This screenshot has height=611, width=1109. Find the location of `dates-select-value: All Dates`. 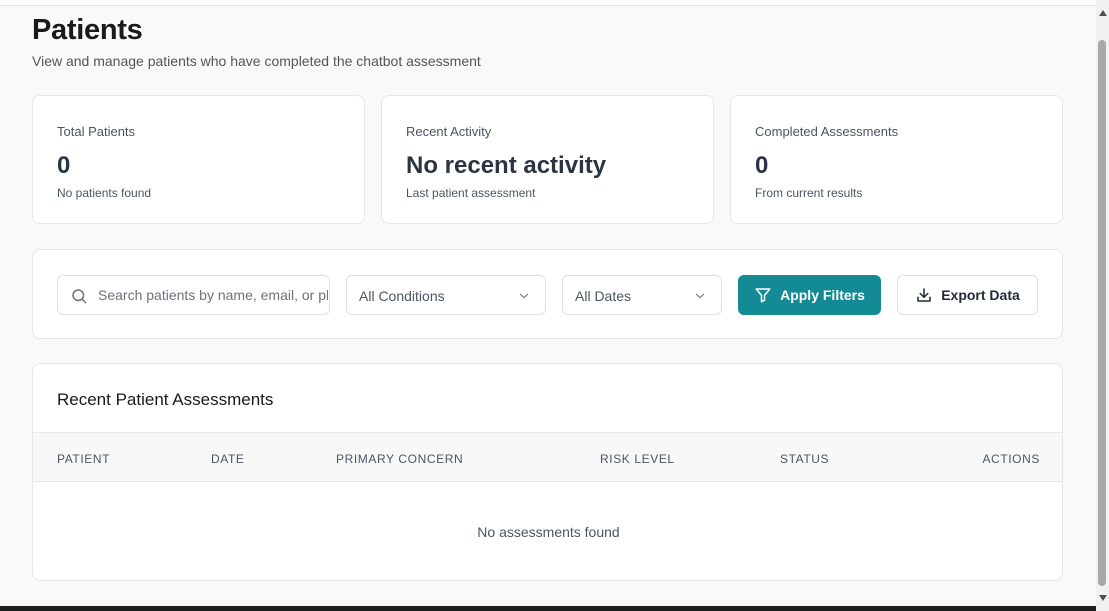

dates-select-value: All Dates is located at coordinates (603, 296).